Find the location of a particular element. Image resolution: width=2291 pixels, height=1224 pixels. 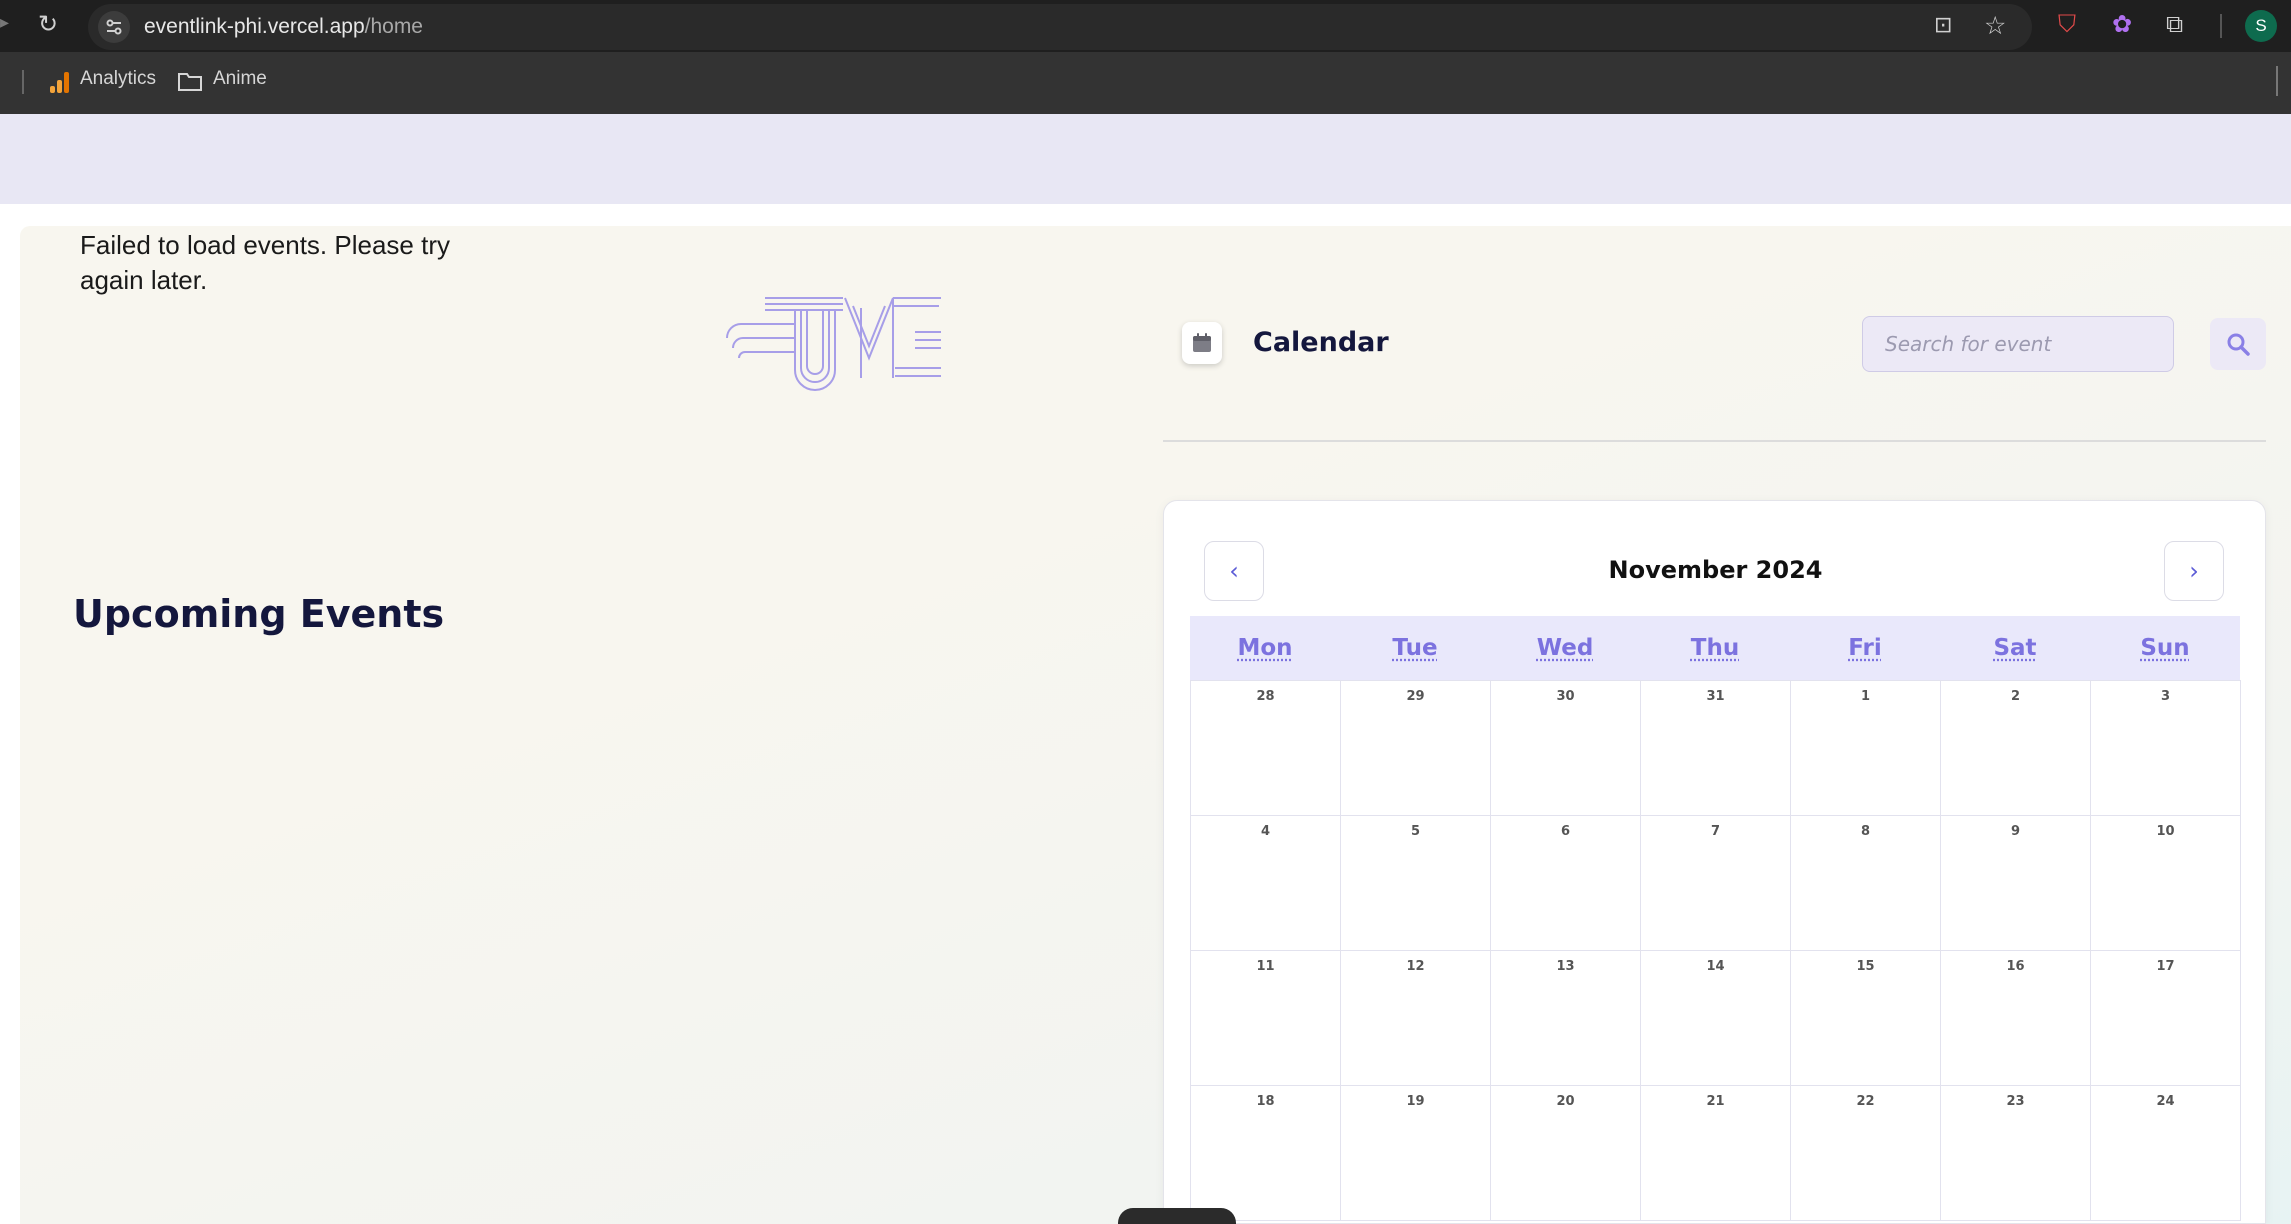

day-cell: 30 is located at coordinates (1565, 748).